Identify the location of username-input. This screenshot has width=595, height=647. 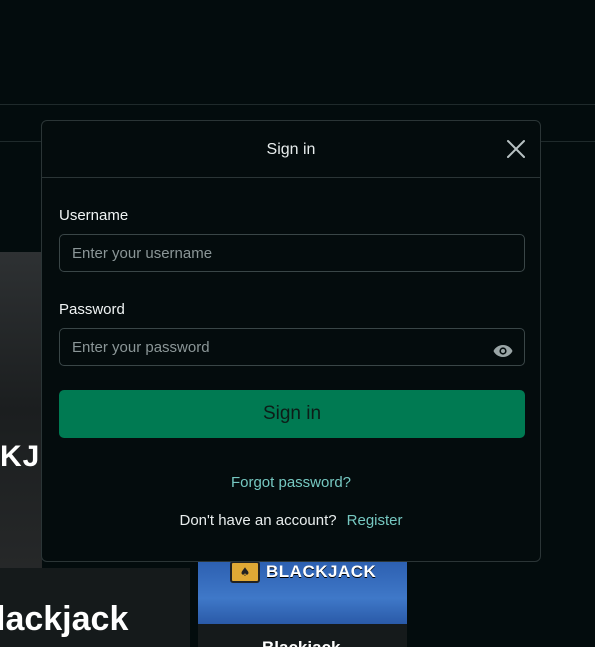
(292, 253).